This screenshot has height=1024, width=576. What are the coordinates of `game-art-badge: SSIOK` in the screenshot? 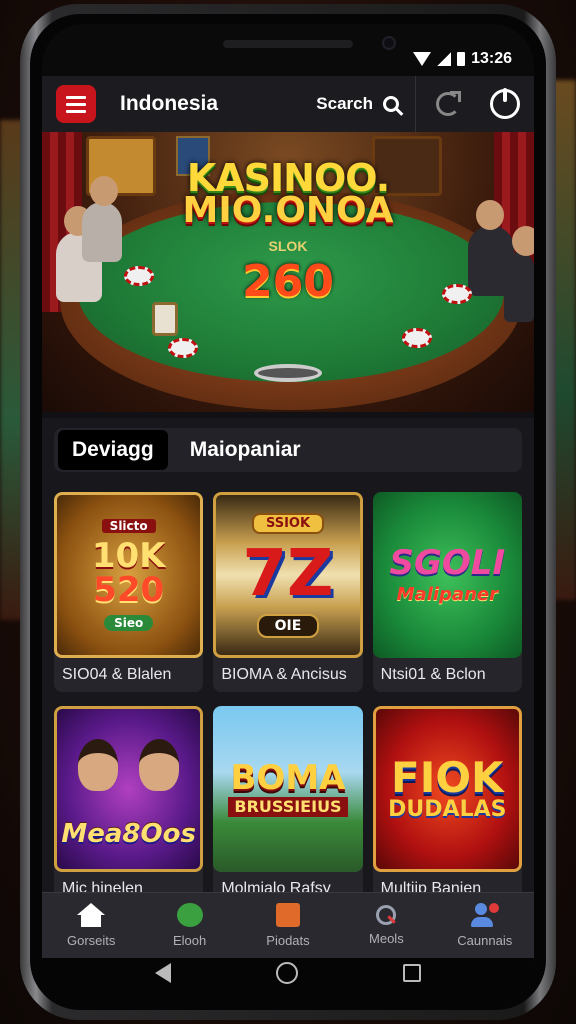 It's located at (288, 523).